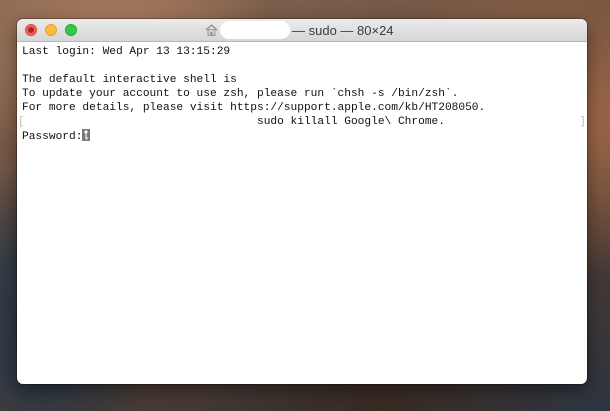  Describe the element at coordinates (343, 30) in the screenshot. I see `window-title-text: — sudo — 80×24` at that location.